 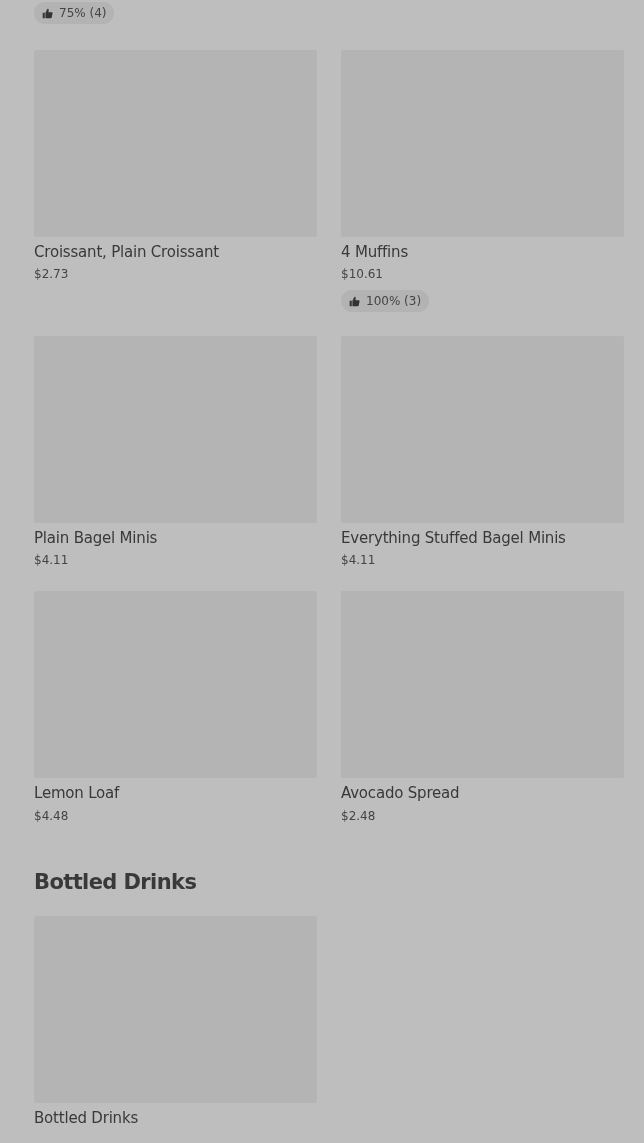 I want to click on rating-badge: 100% (3), so click(x=385, y=301).